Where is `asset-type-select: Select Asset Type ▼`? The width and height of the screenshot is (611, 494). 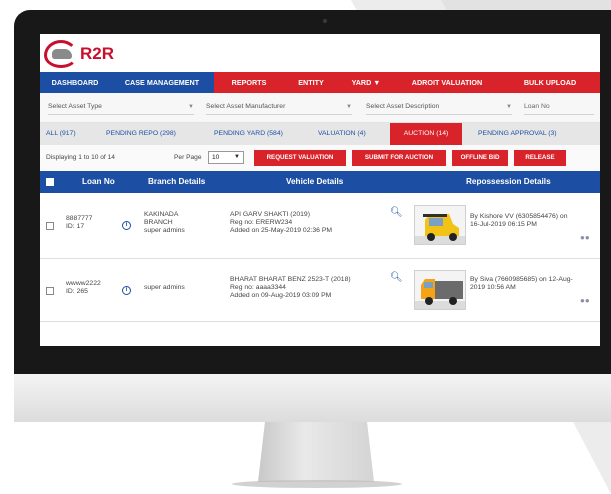 asset-type-select: Select Asset Type ▼ is located at coordinates (121, 108).